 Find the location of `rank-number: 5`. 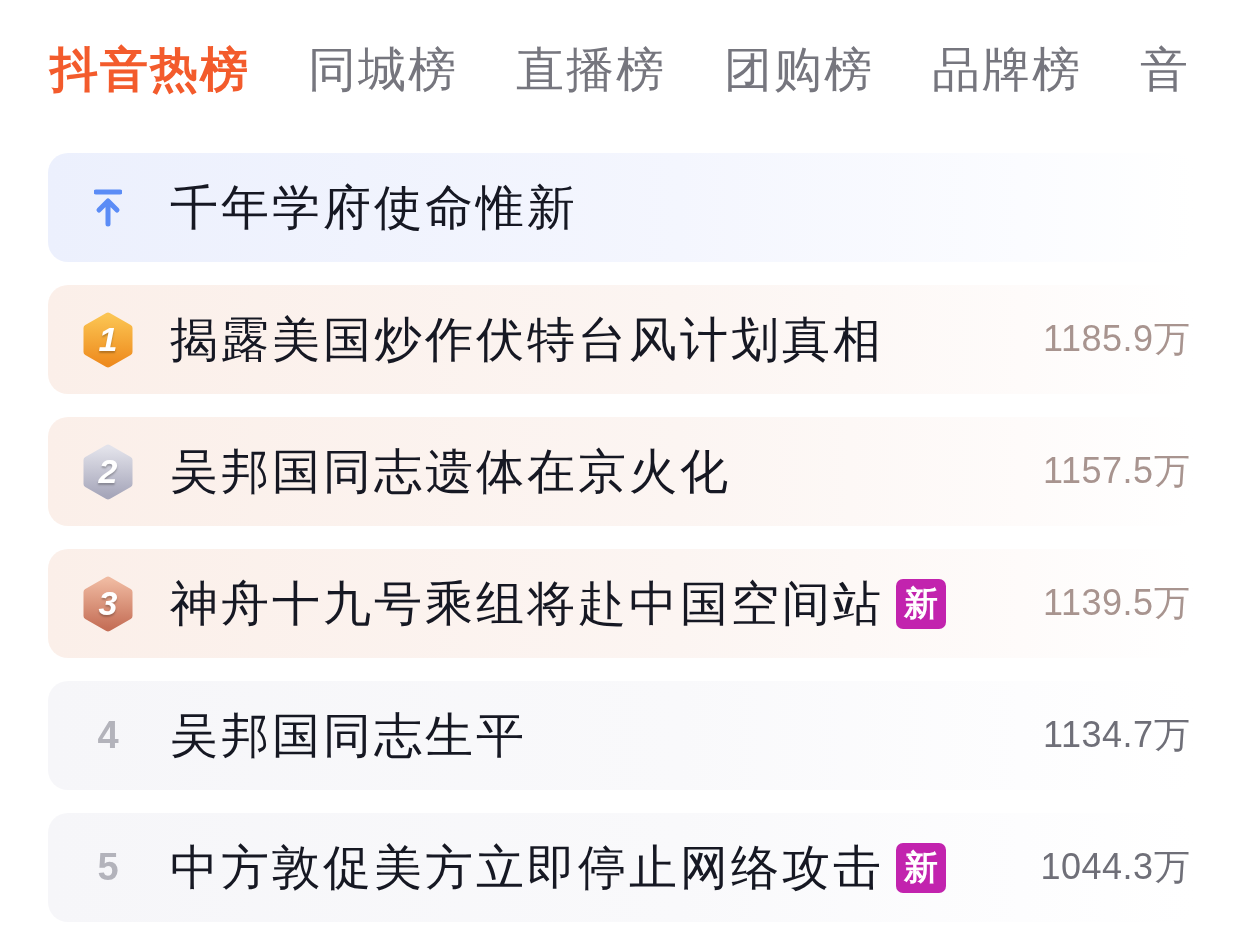

rank-number: 5 is located at coordinates (108, 867).